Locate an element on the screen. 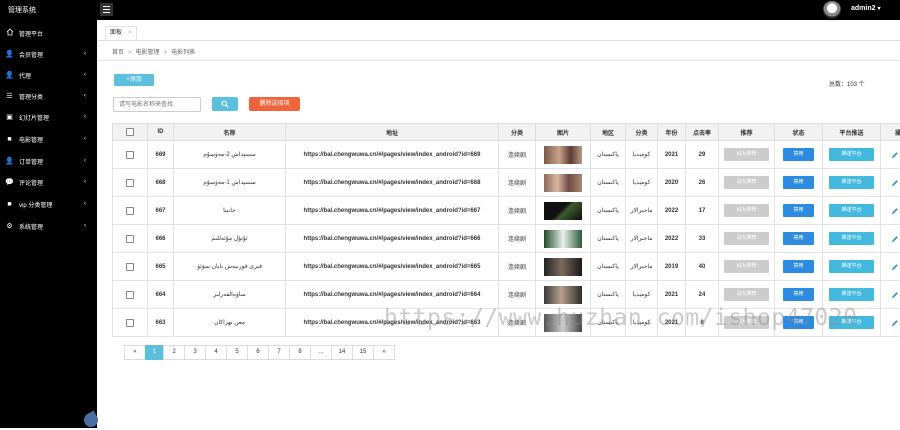 This screenshot has width=900, height=430. sidebar-item-label: 系统管理 is located at coordinates (31, 226).